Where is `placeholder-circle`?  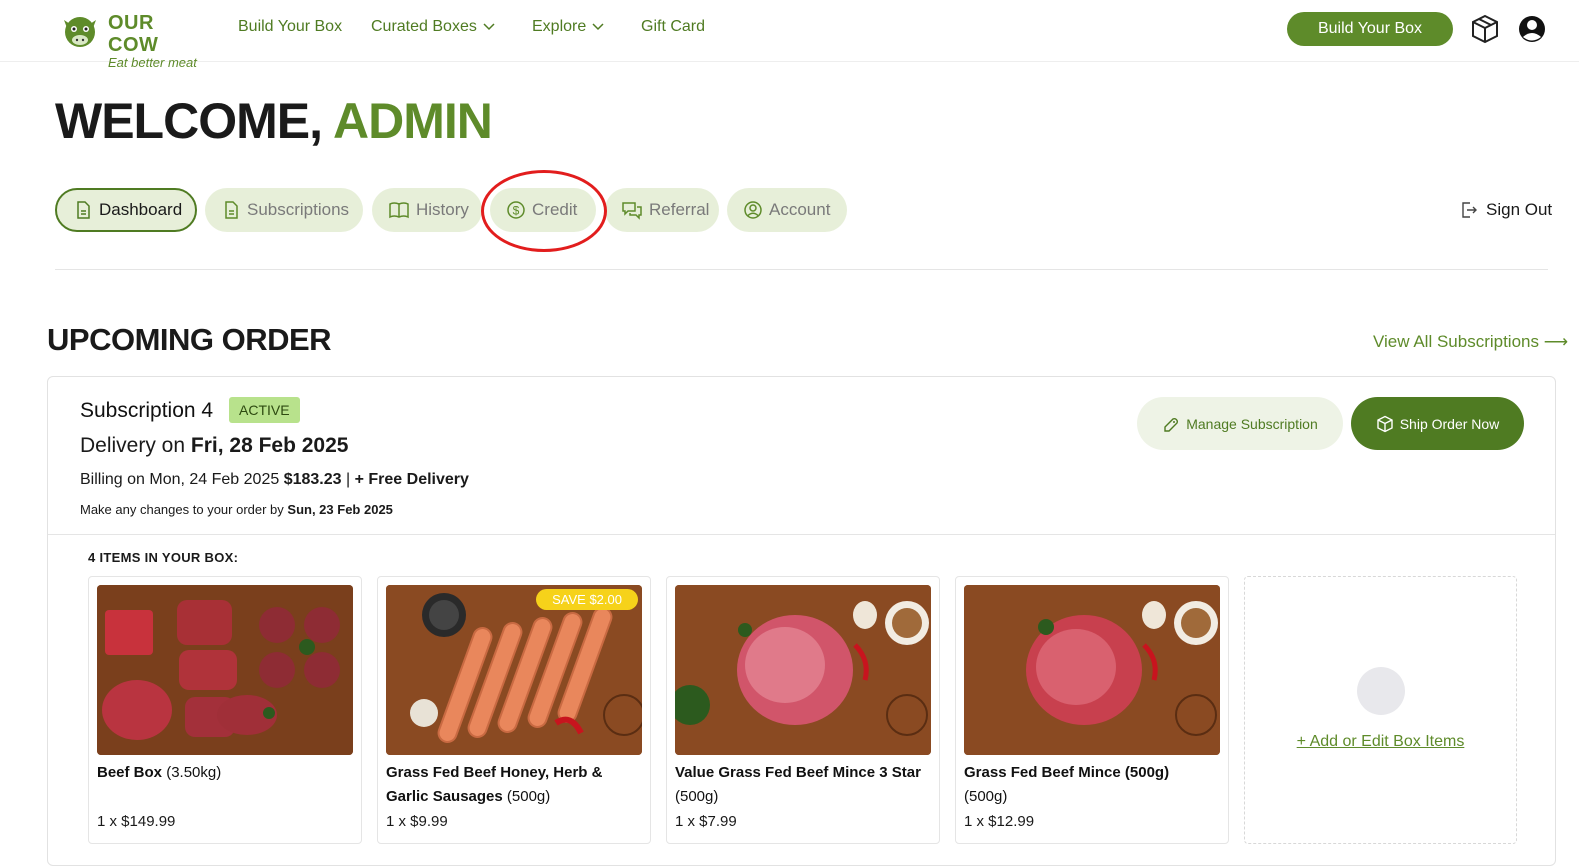
placeholder-circle is located at coordinates (1381, 691).